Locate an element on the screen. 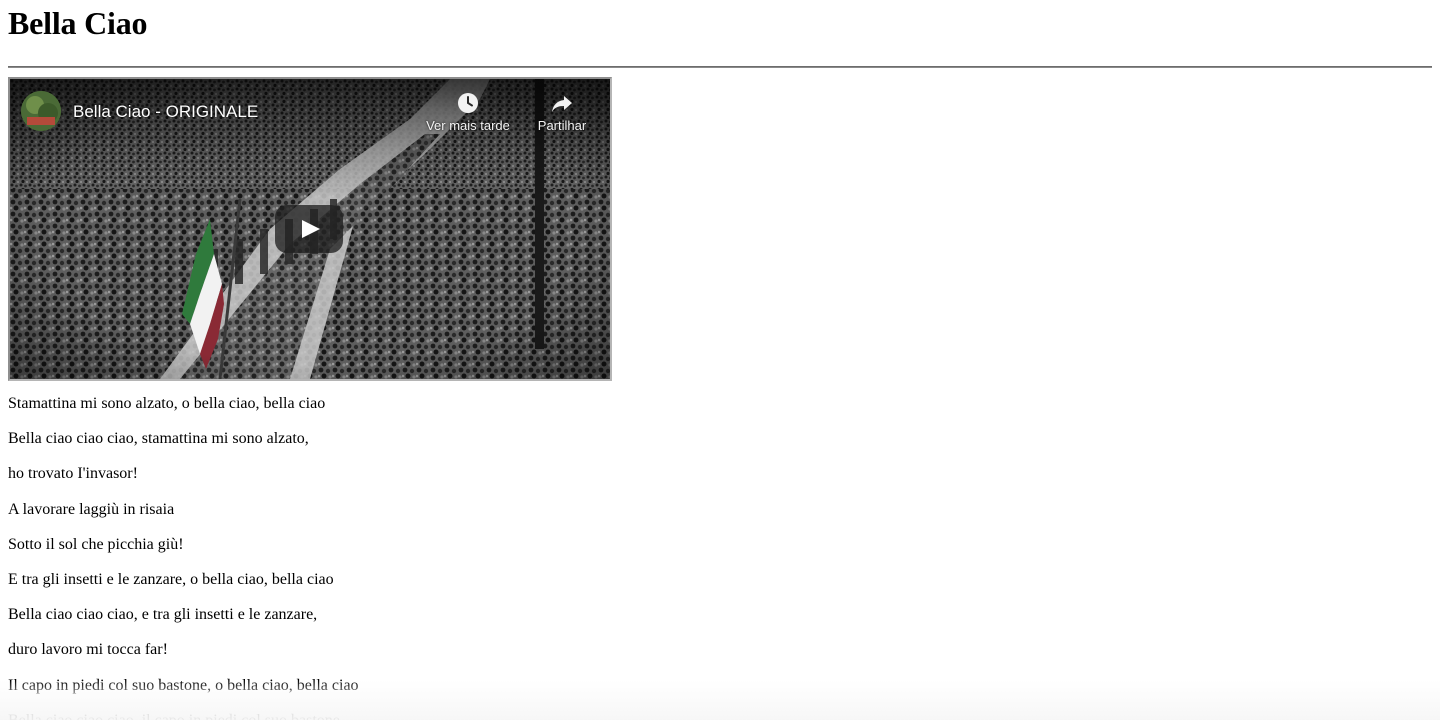  lyric-line: Sotto il sol che picchia giù! is located at coordinates (96, 544).